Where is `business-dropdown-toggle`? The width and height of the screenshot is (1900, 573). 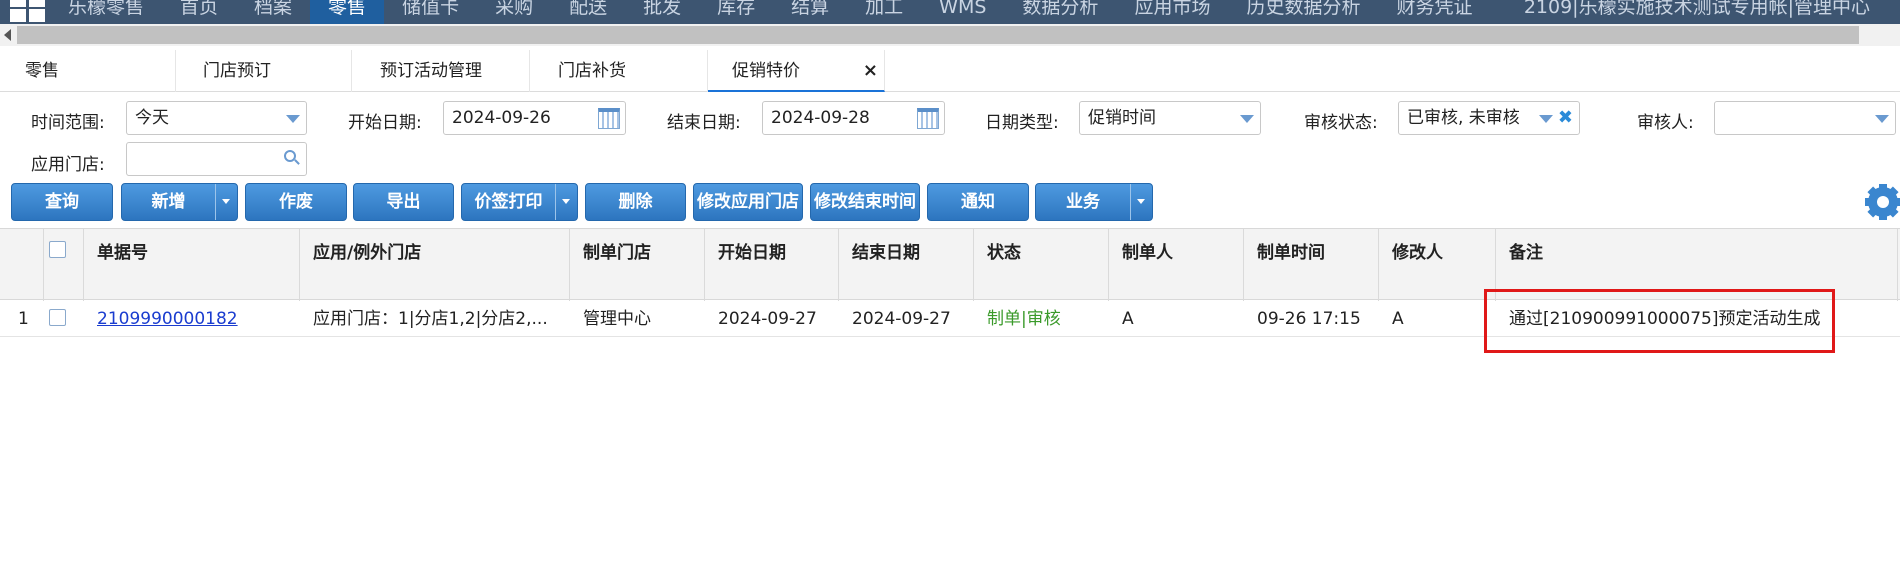 business-dropdown-toggle is located at coordinates (1141, 202).